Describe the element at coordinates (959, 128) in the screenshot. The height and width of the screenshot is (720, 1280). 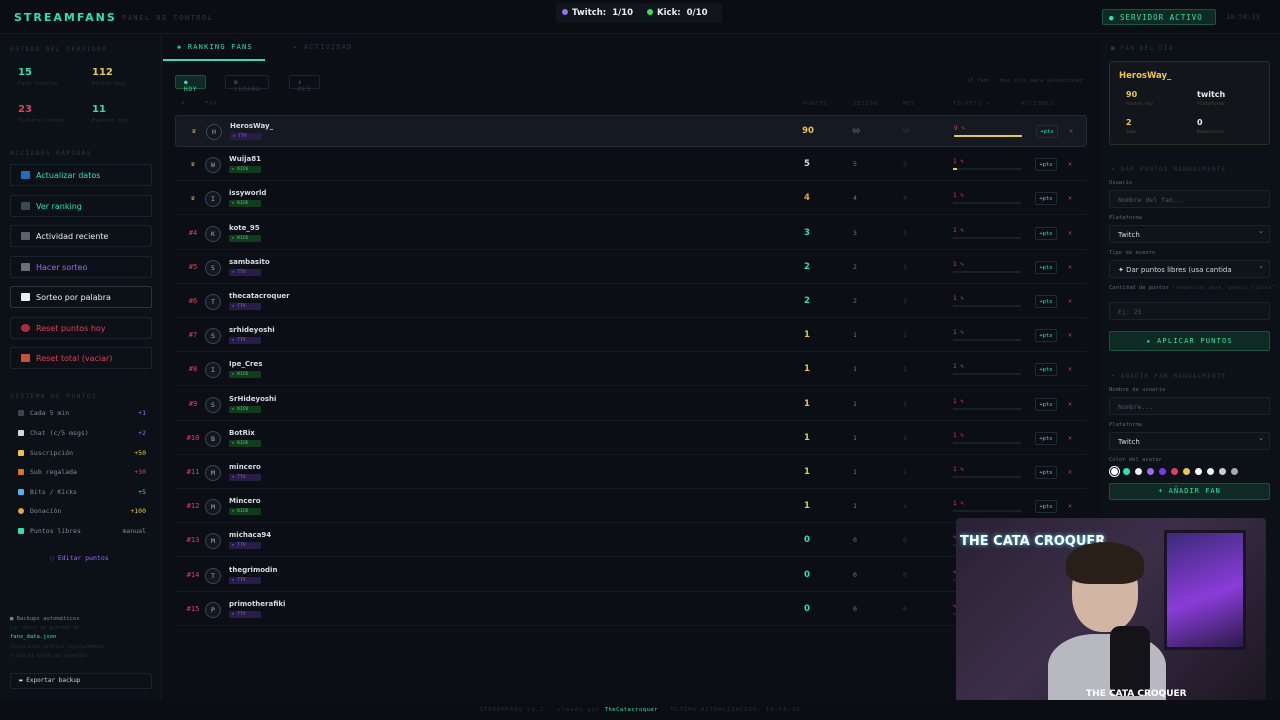
I see `tickets-cell: 9 ✎` at that location.